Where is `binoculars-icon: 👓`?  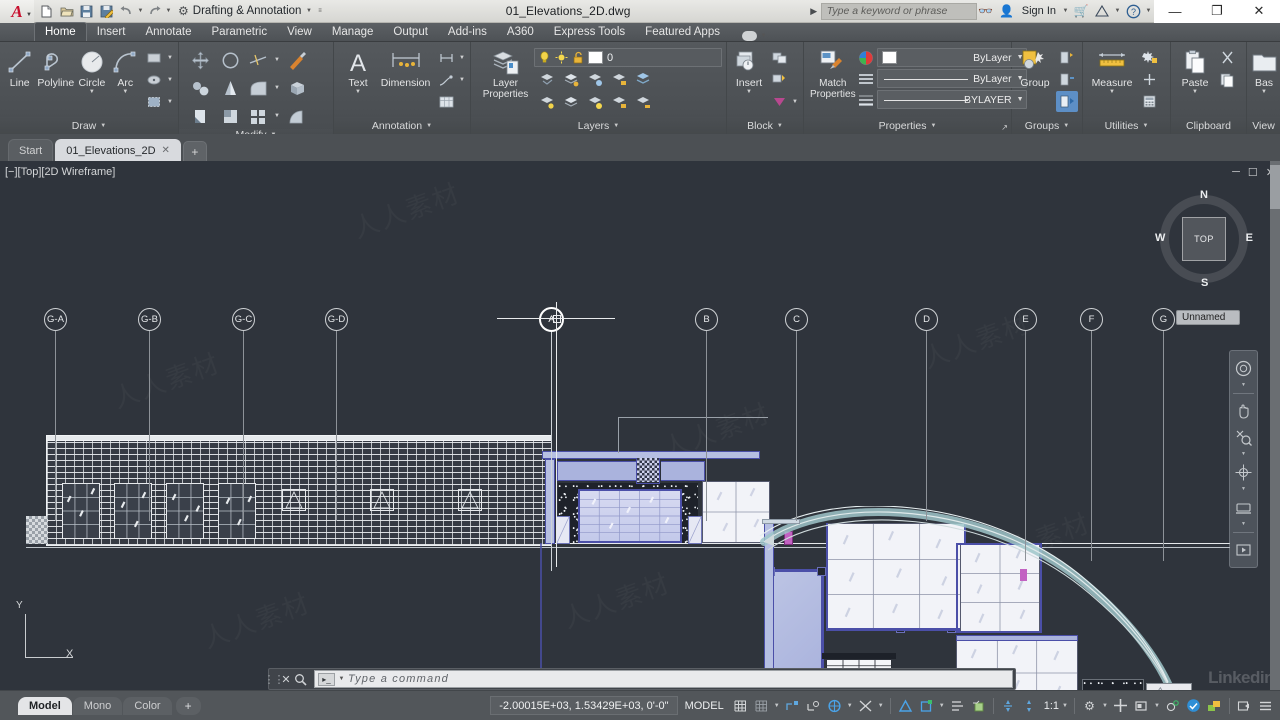
binoculars-icon: 👓 is located at coordinates (986, 11).